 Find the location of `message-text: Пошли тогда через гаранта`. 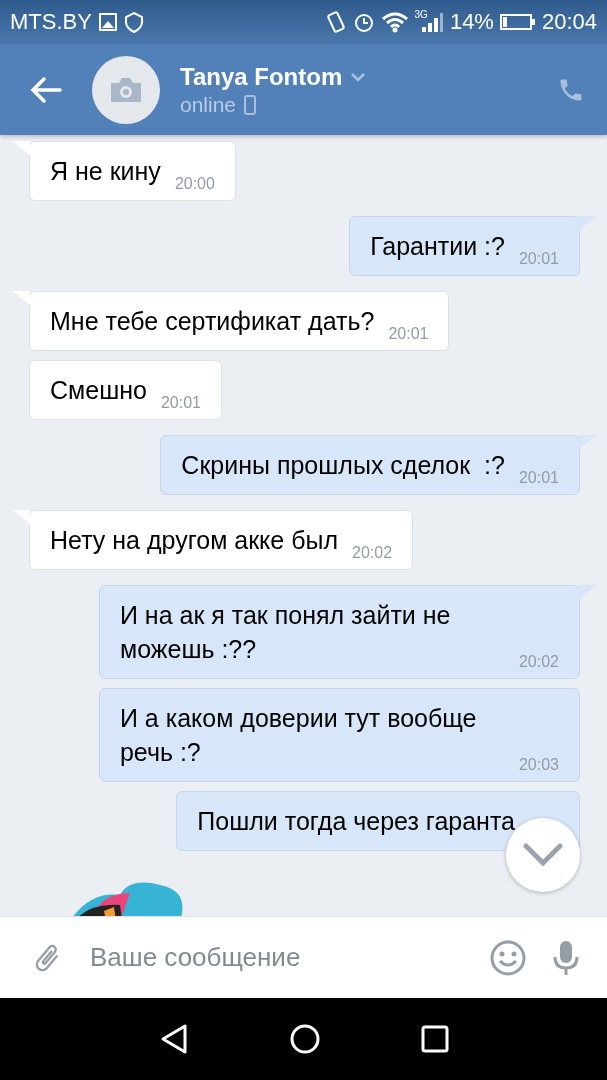

message-text: Пошли тогда через гаранта is located at coordinates (356, 821).